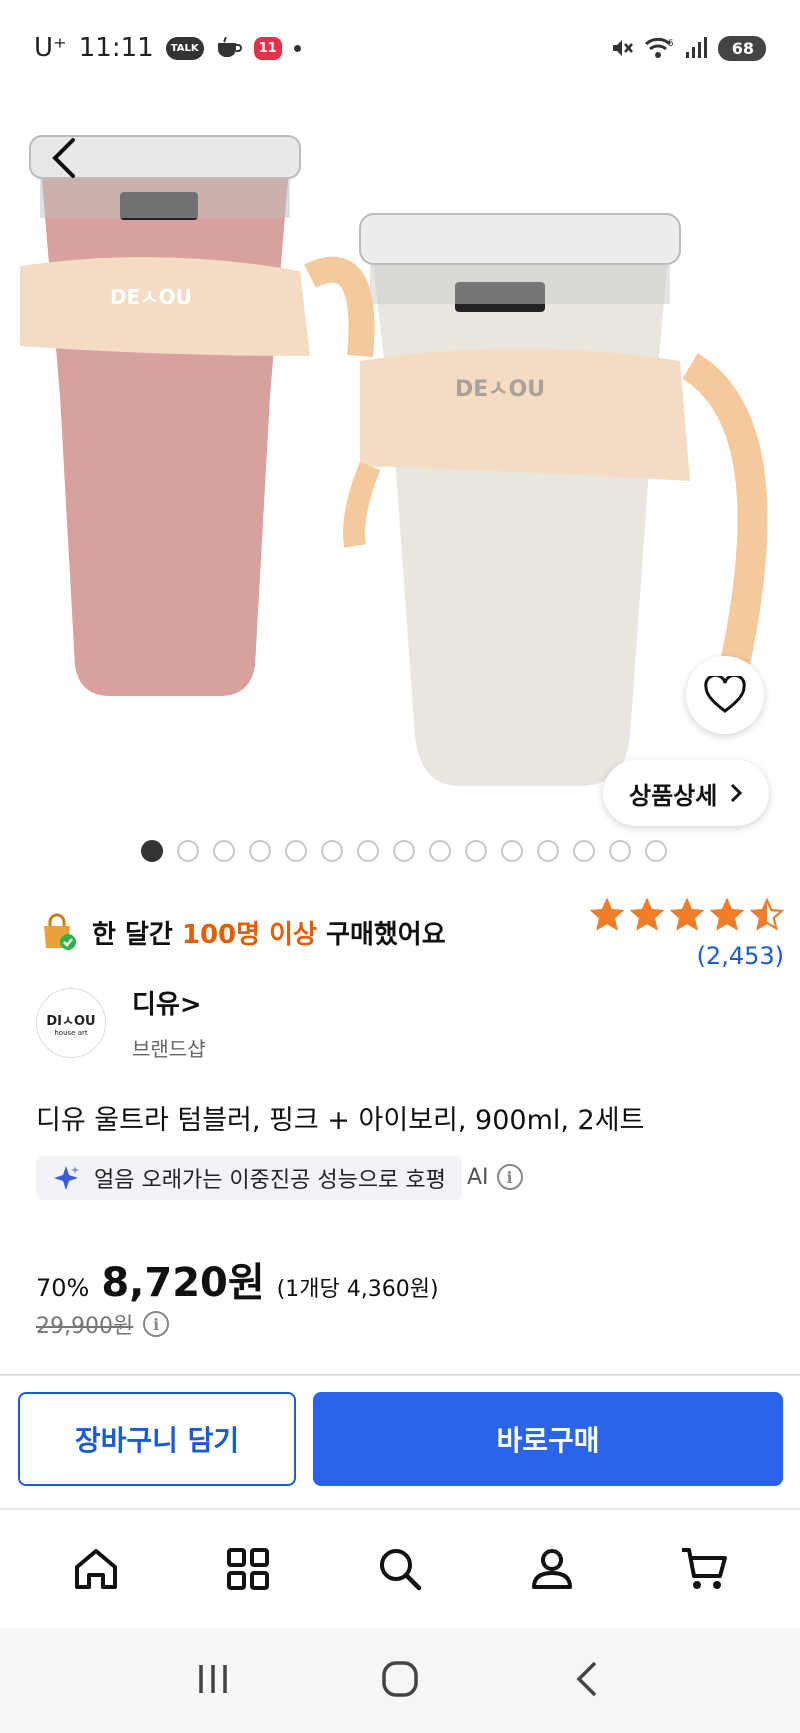  I want to click on user-icon, so click(552, 1569).